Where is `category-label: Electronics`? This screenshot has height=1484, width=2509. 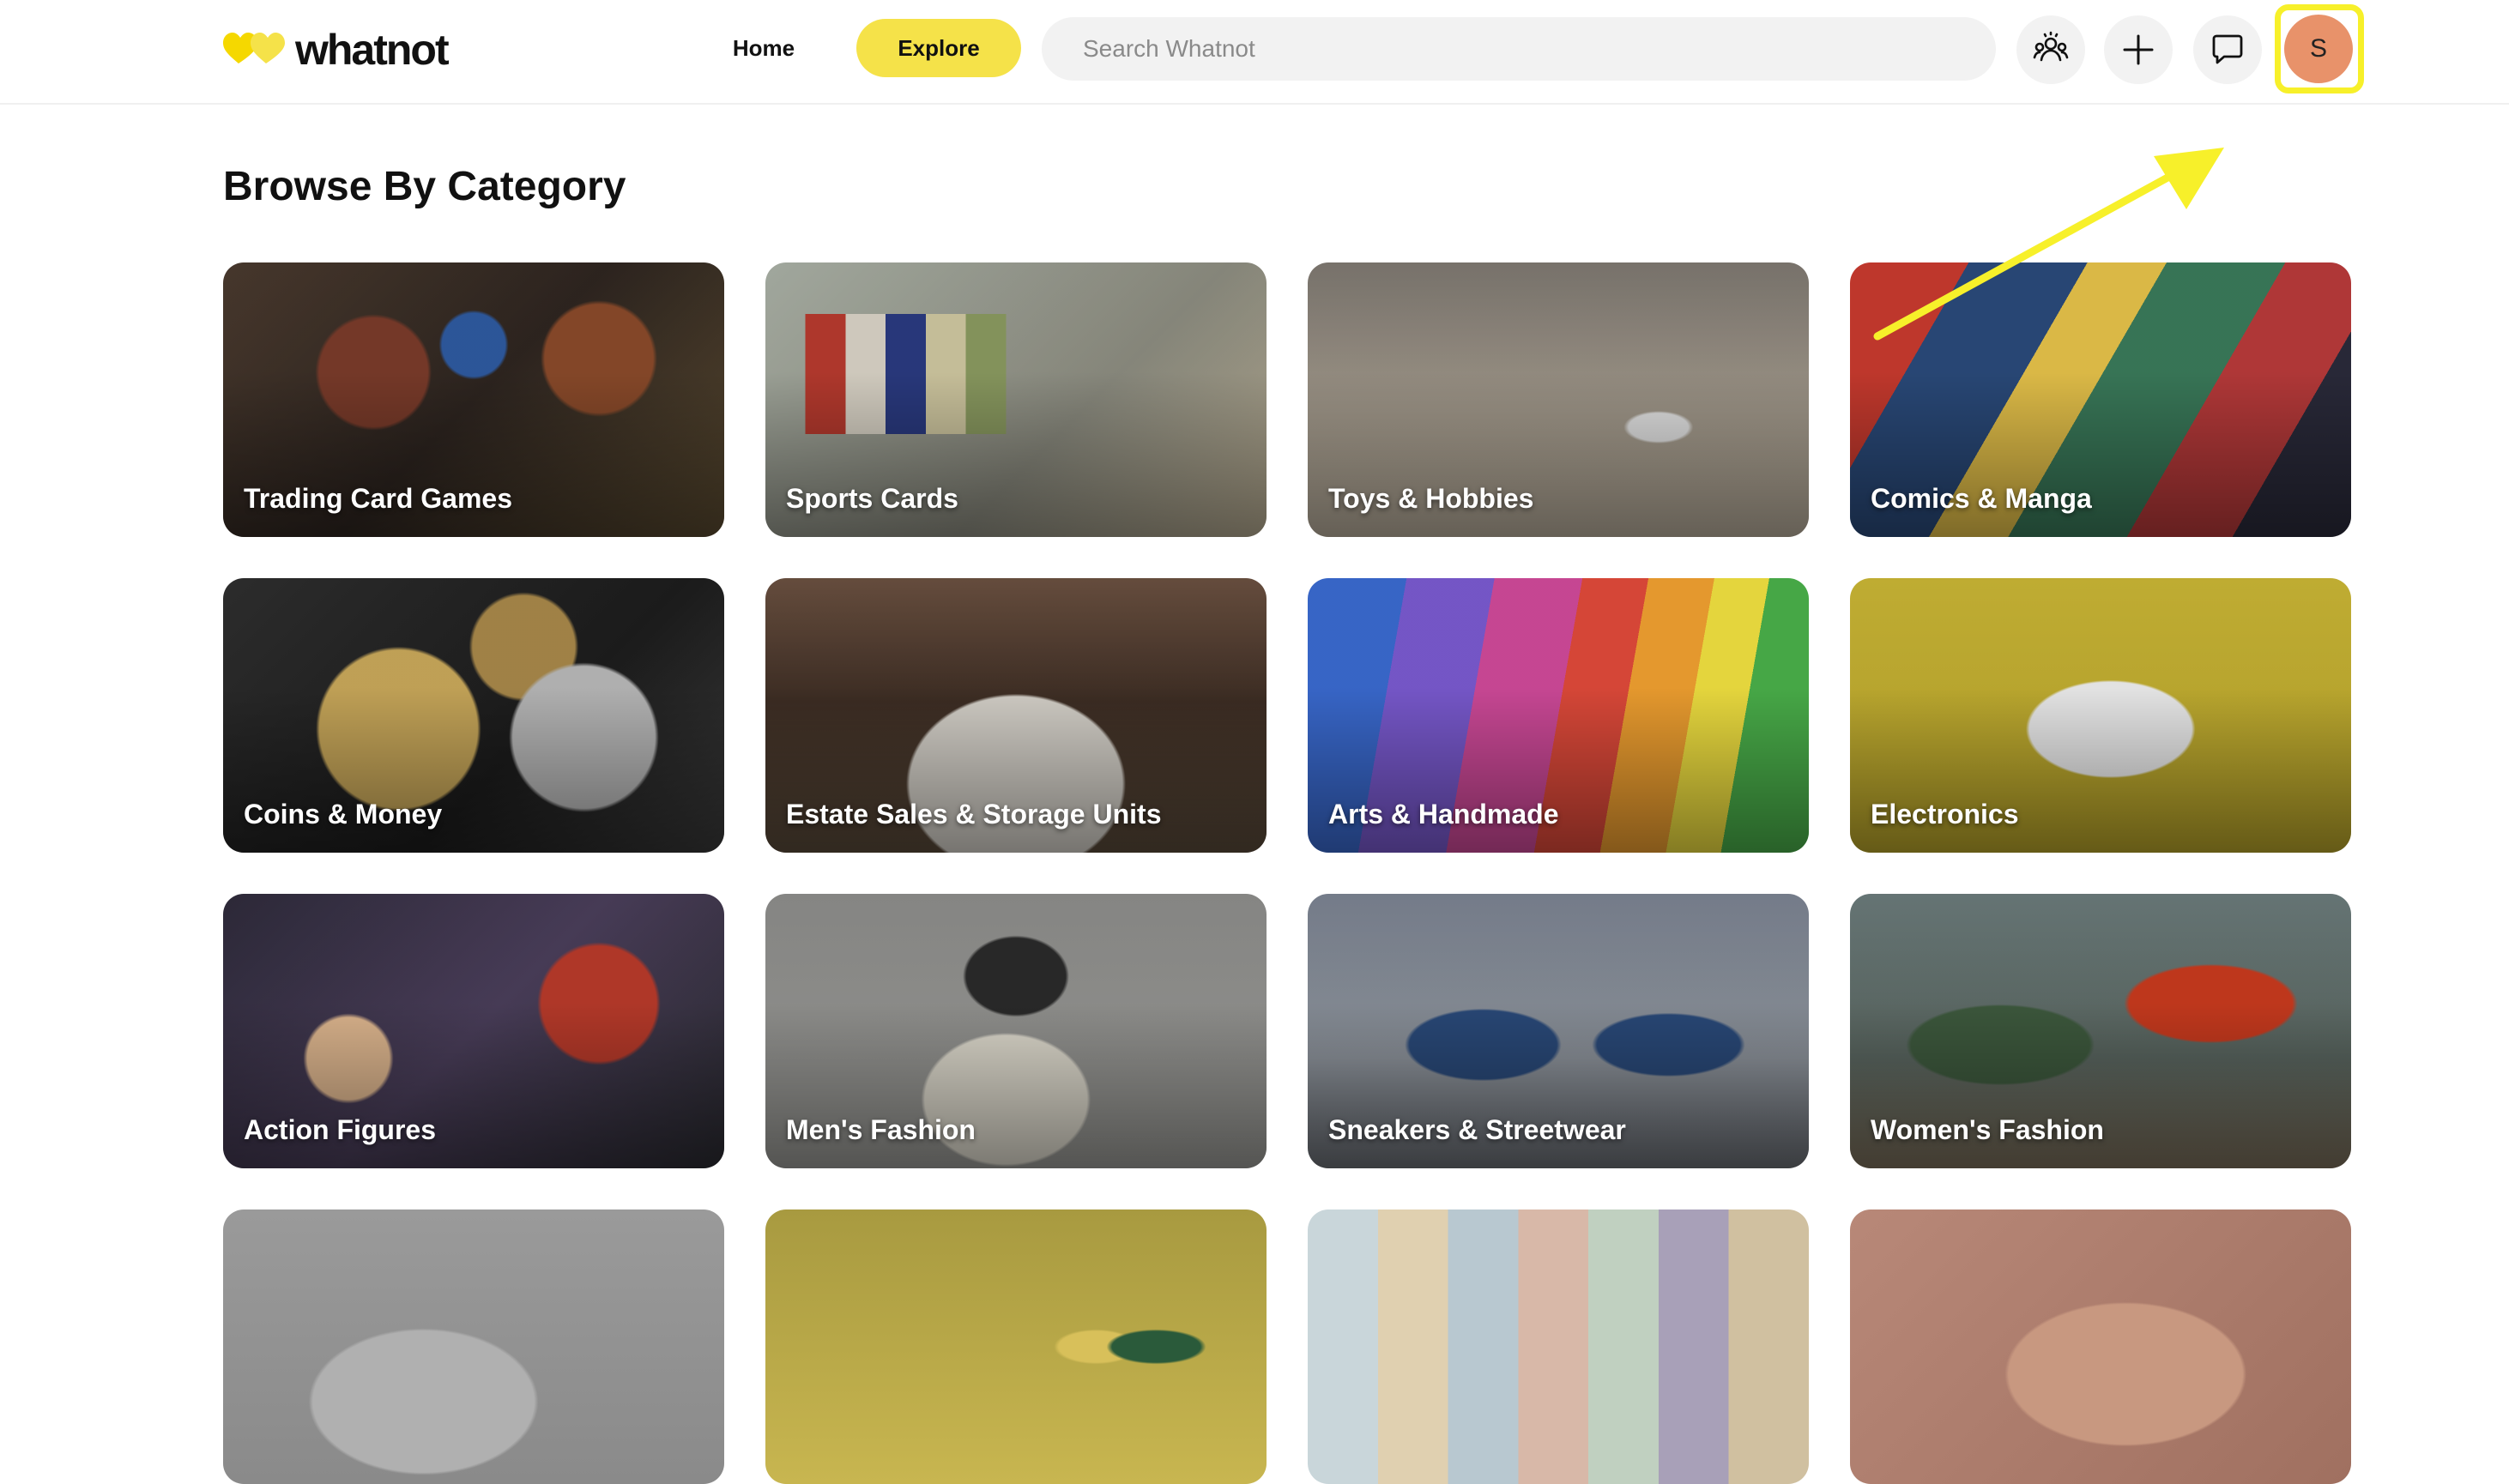
category-label: Electronics is located at coordinates (1945, 814).